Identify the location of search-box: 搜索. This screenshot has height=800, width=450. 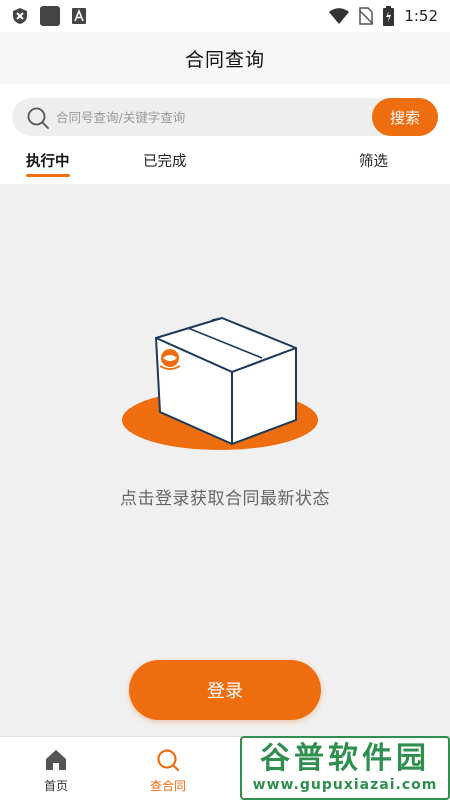
(225, 117).